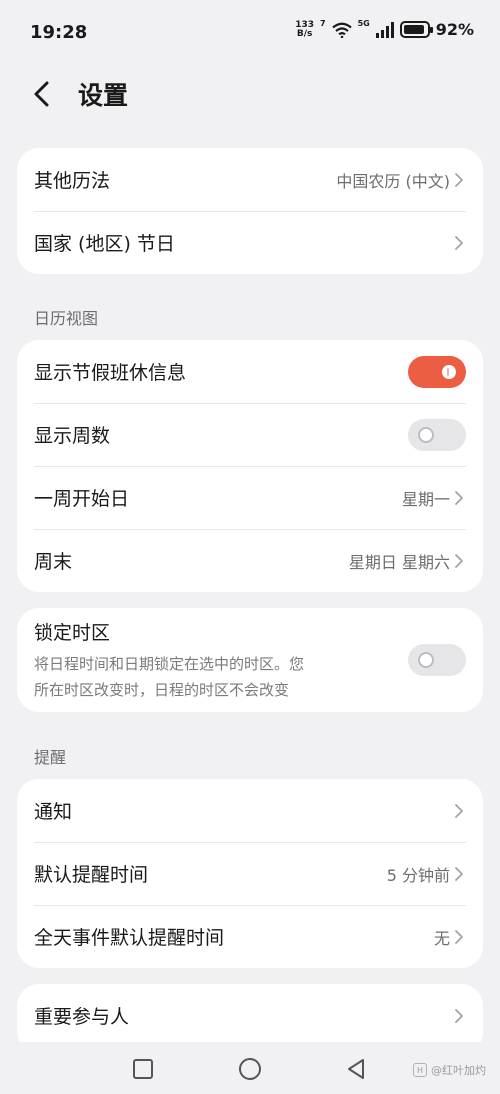  Describe the element at coordinates (162, 689) in the screenshot. I see `lock-timezone-desc-line2: 所在时区改变时，日程的时区不会改变` at that location.